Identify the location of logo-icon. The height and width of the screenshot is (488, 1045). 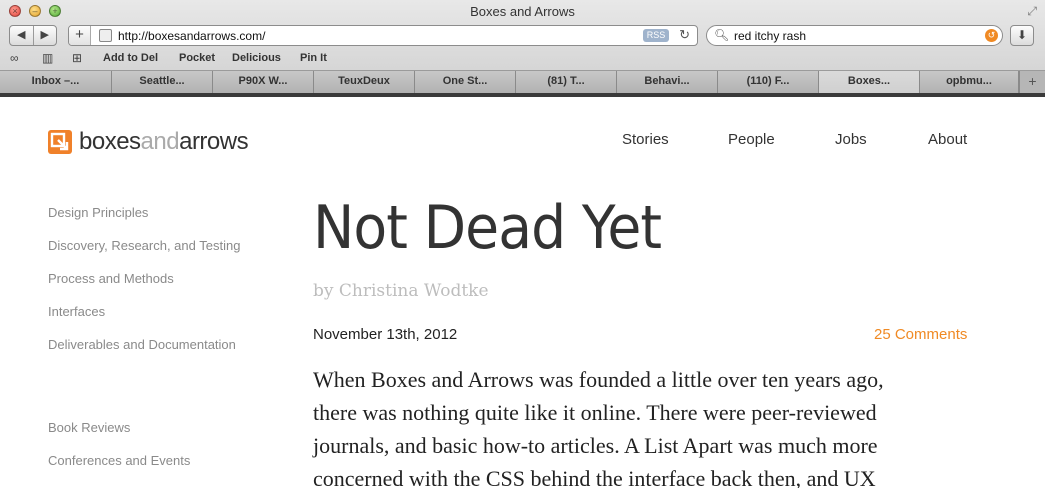
(60, 142).